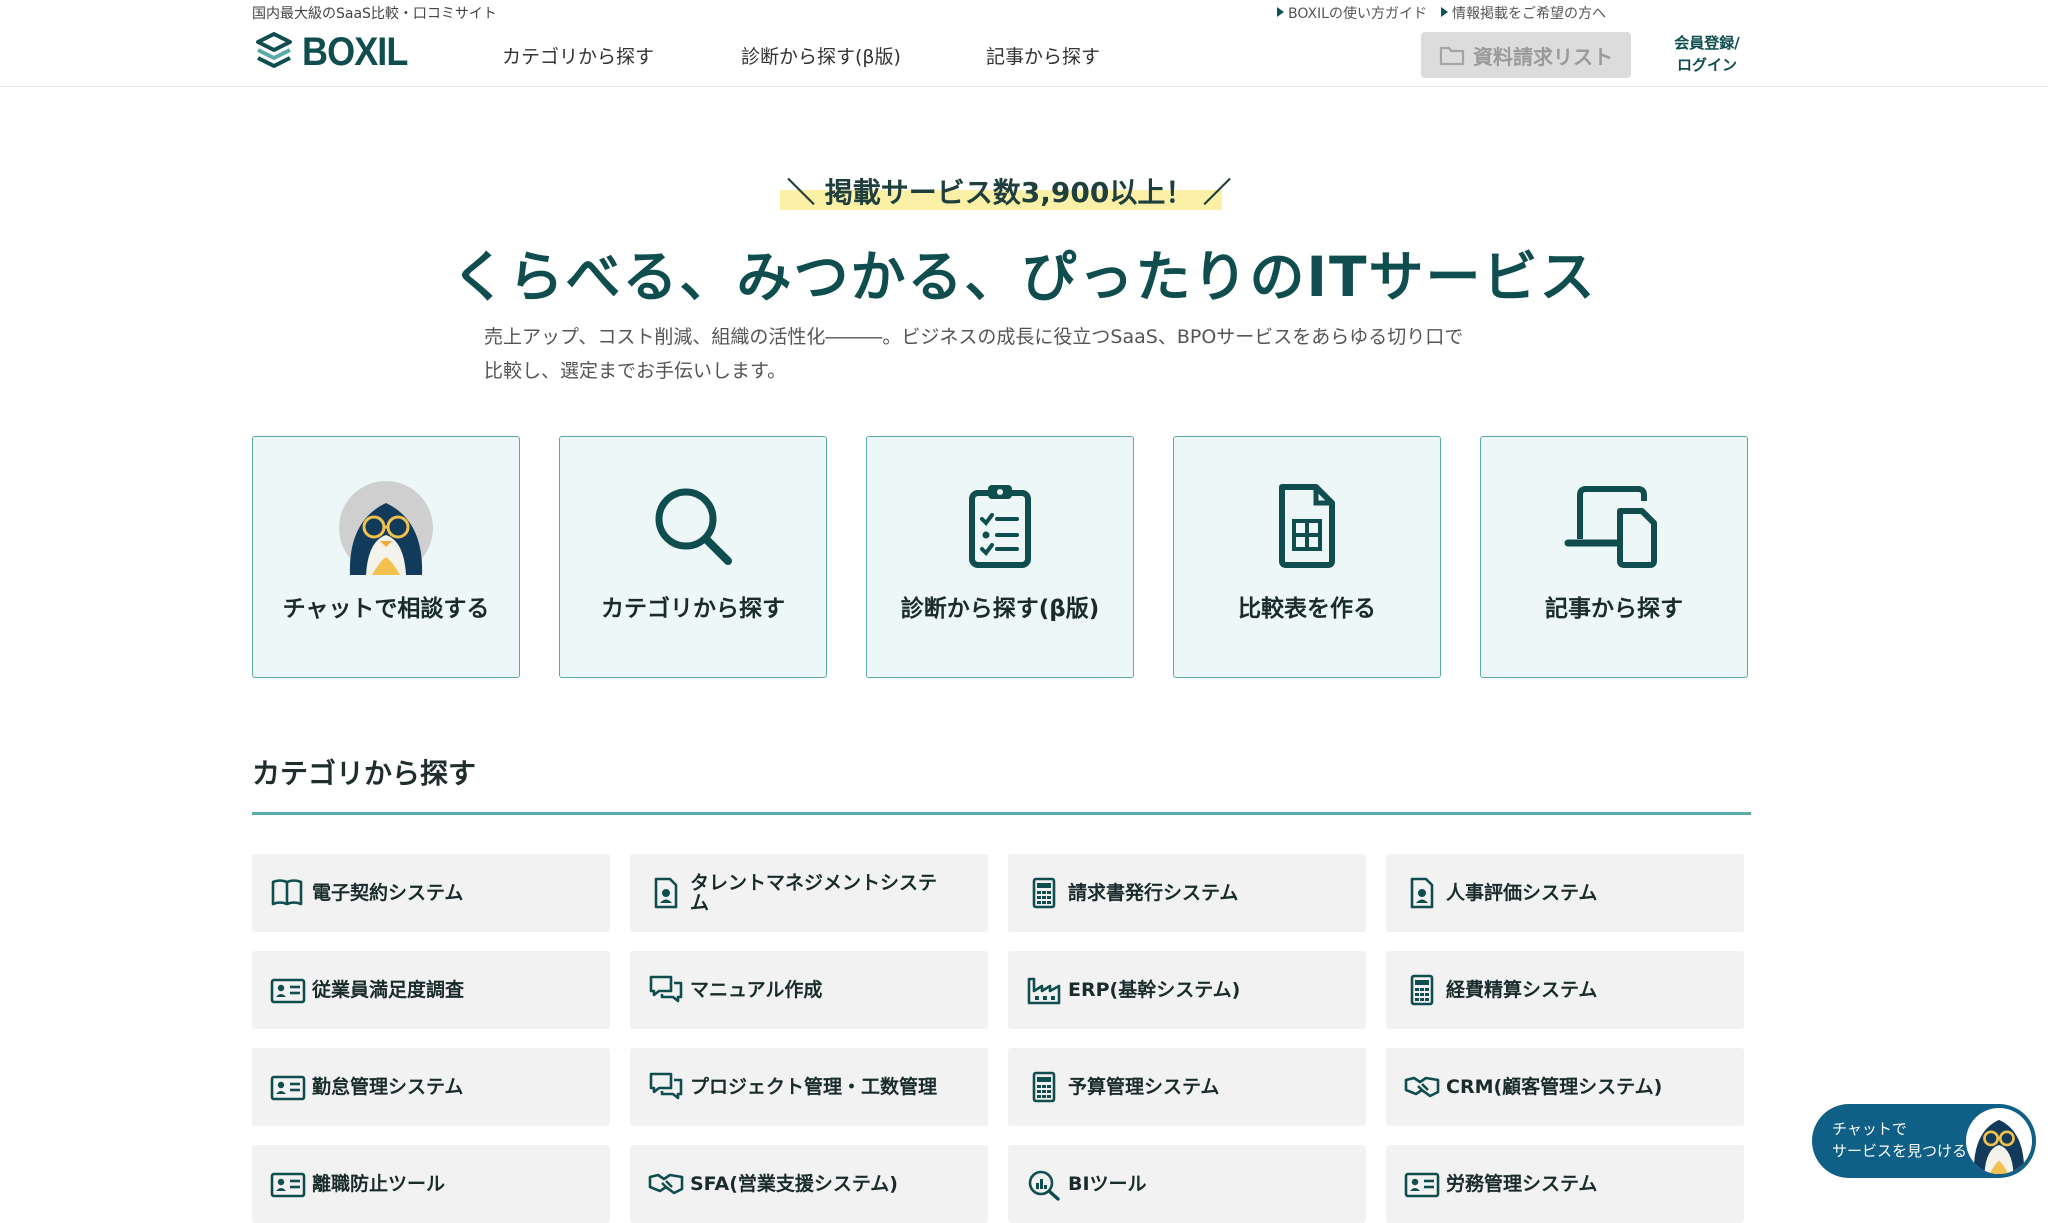  Describe the element at coordinates (388, 990) in the screenshot. I see `category-label: 従業員満足度調査` at that location.